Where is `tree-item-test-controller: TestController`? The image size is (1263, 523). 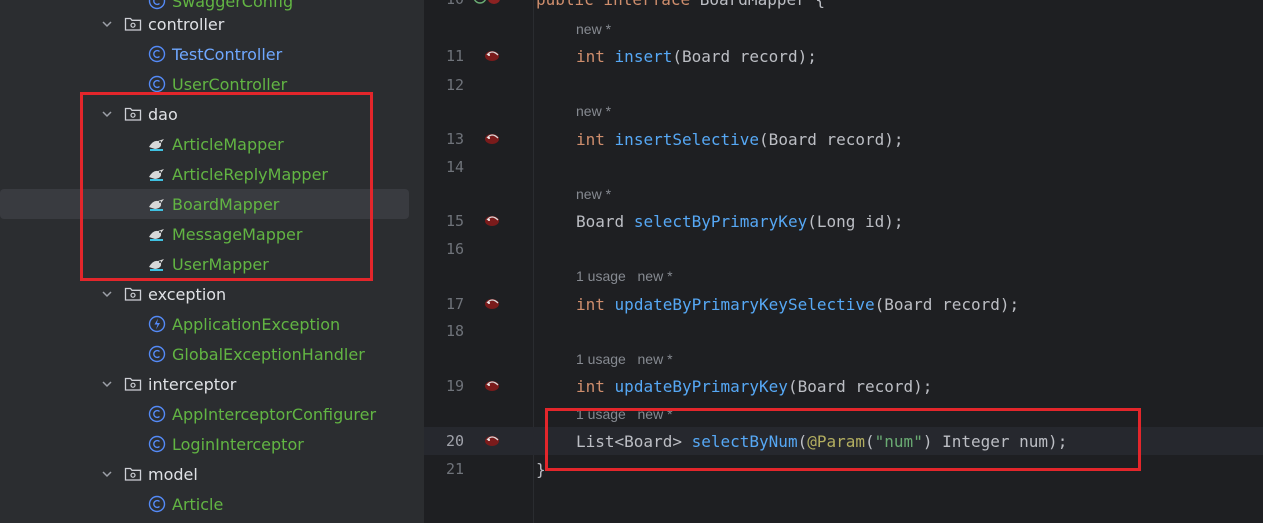
tree-item-test-controller: TestController is located at coordinates (204, 54).